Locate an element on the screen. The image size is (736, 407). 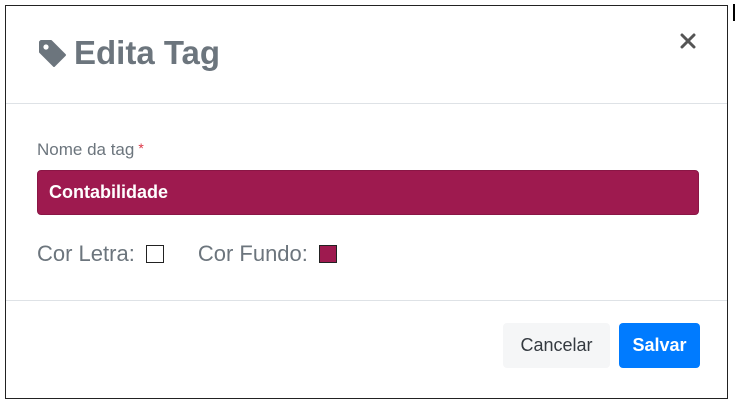
text-color-swatch is located at coordinates (154, 254).